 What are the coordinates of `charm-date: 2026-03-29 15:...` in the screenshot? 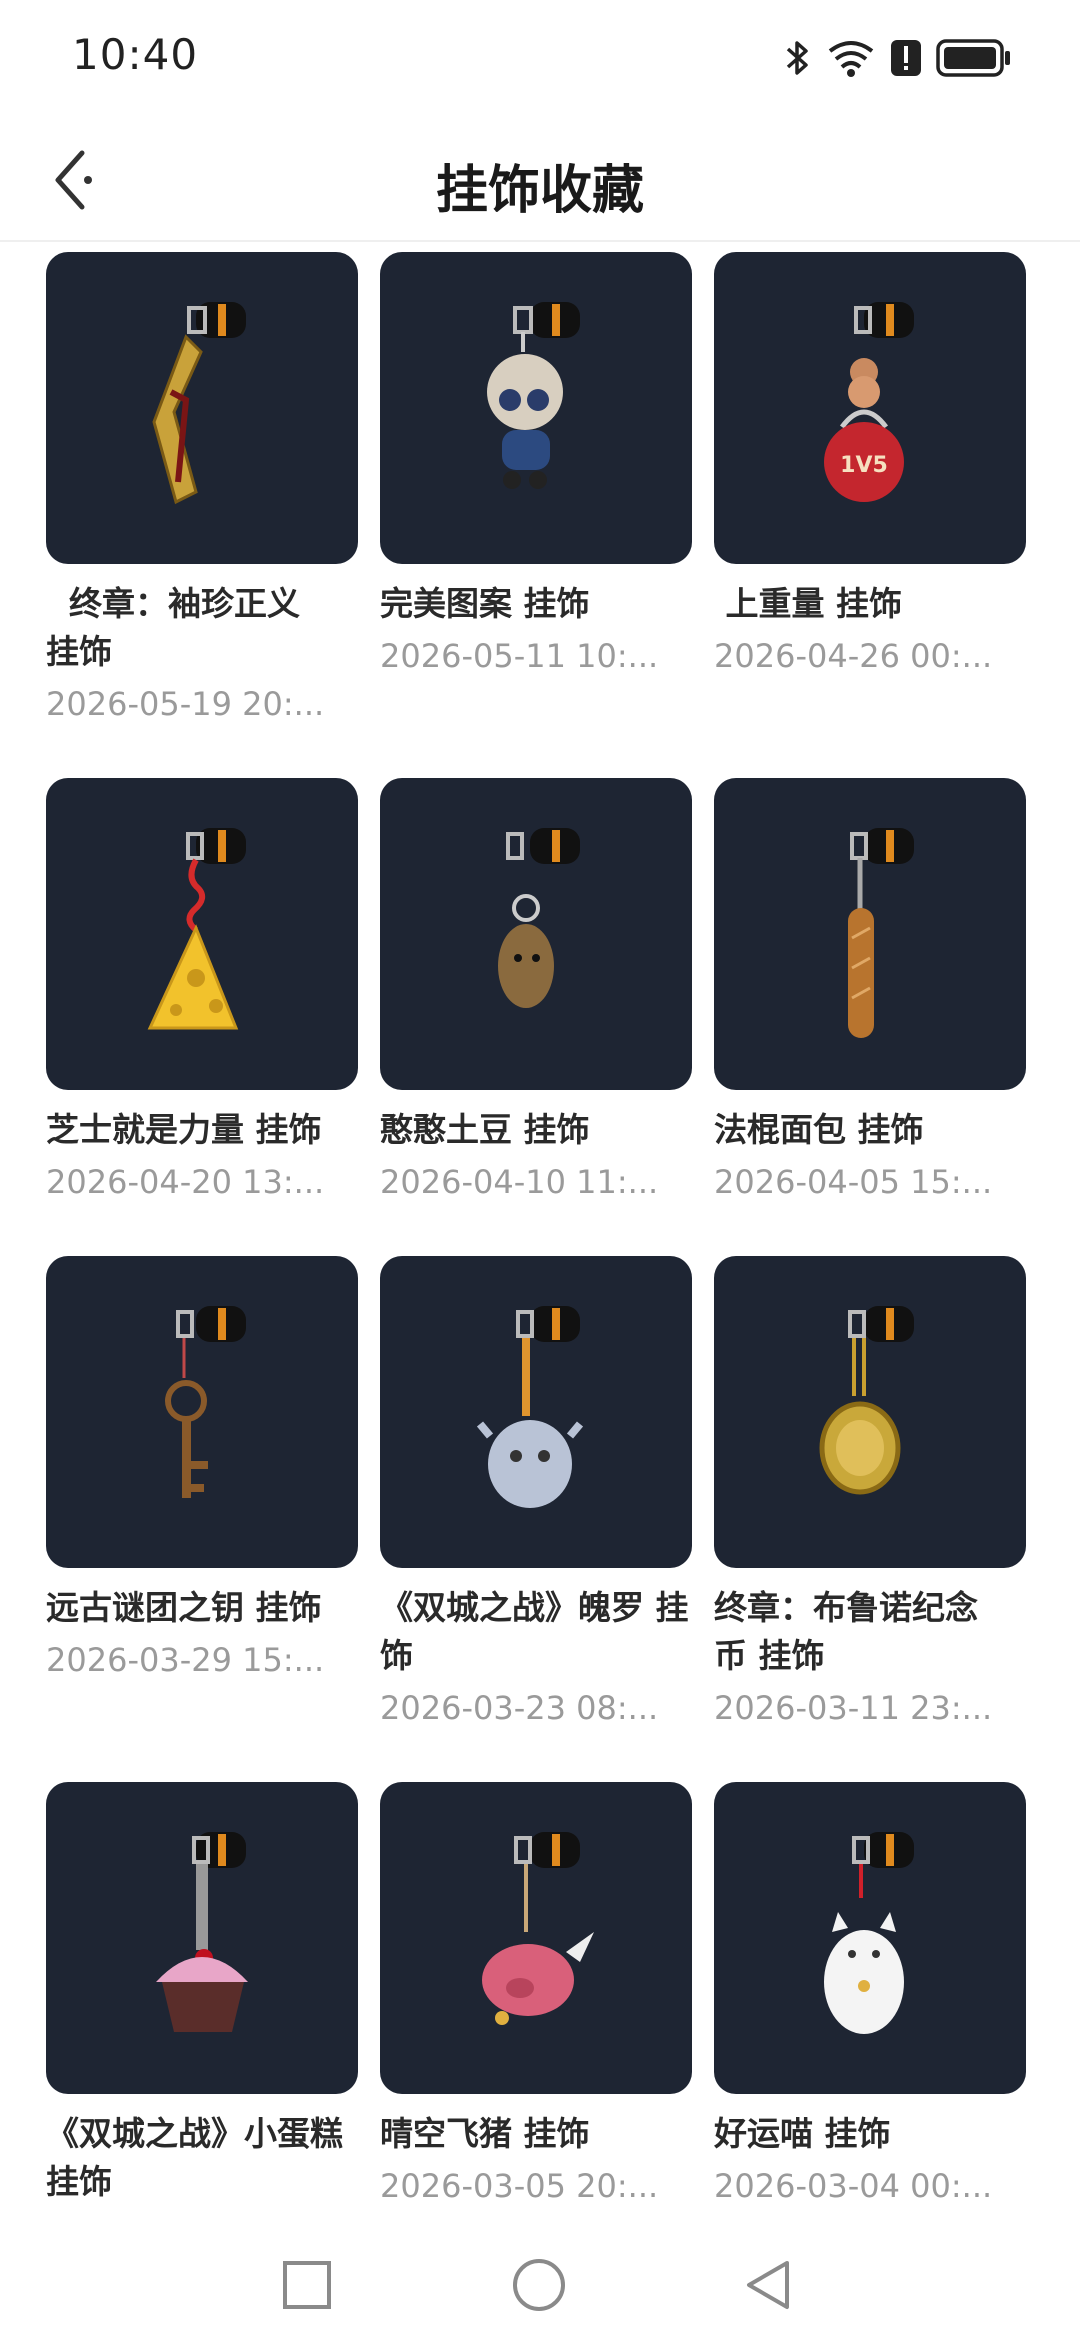 It's located at (185, 1660).